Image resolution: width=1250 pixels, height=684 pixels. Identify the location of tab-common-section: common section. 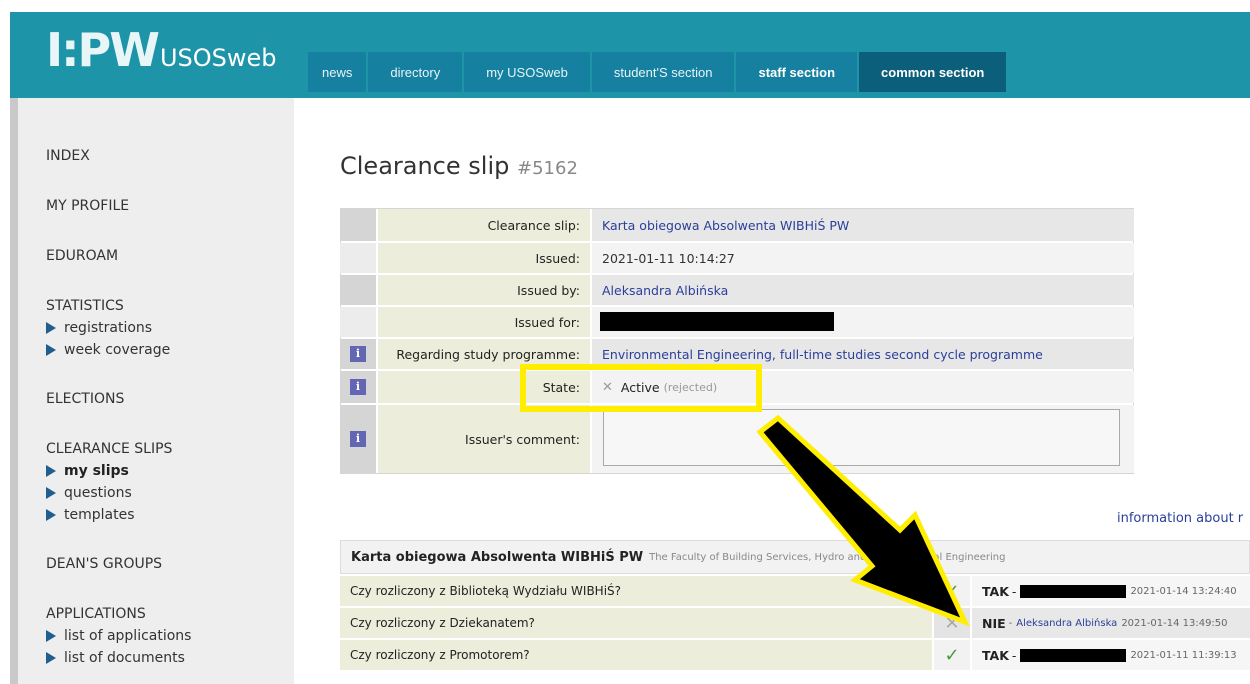
(933, 72).